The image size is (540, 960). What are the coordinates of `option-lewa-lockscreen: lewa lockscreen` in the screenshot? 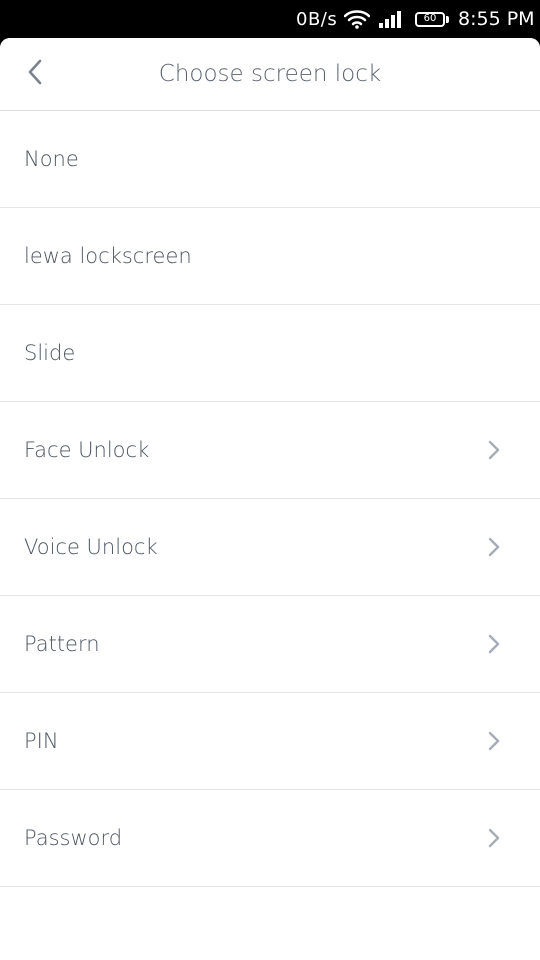 It's located at (270, 256).